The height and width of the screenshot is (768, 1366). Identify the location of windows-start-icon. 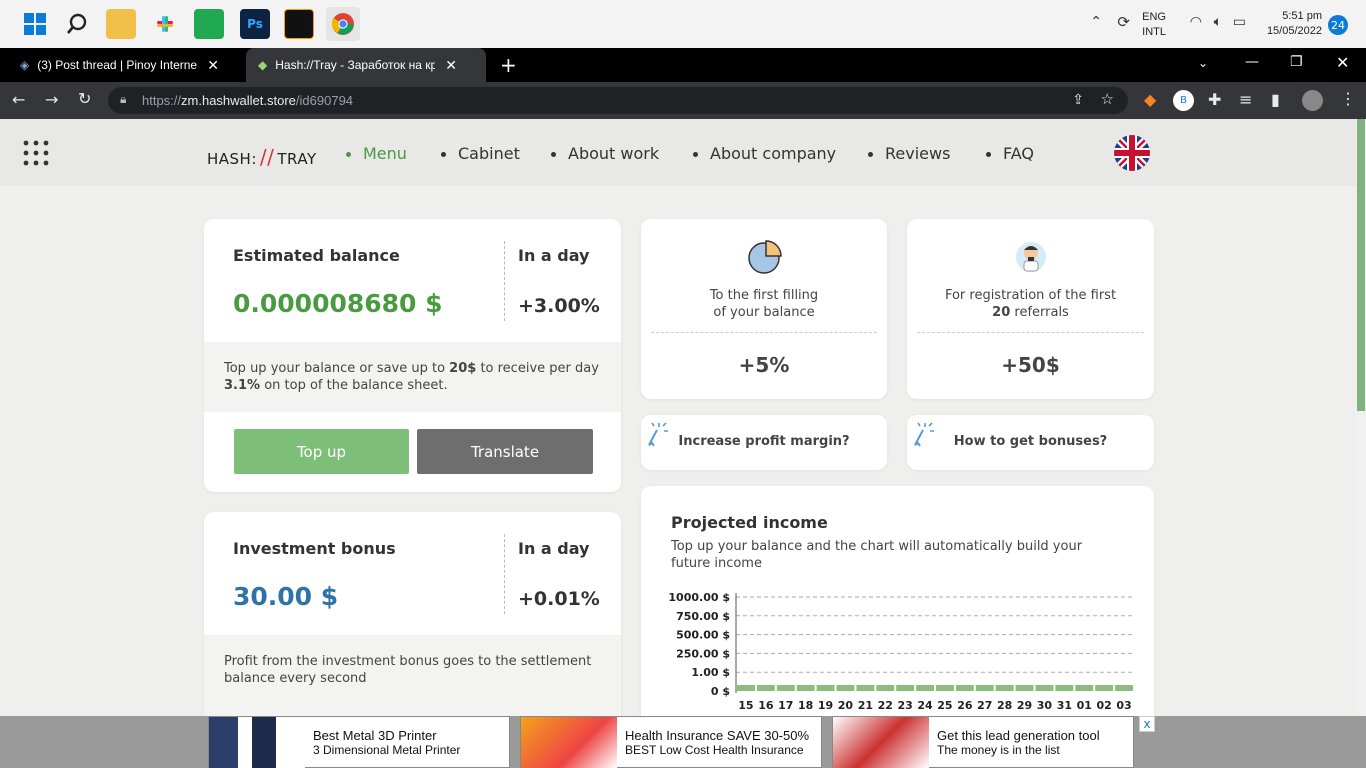
(35, 24).